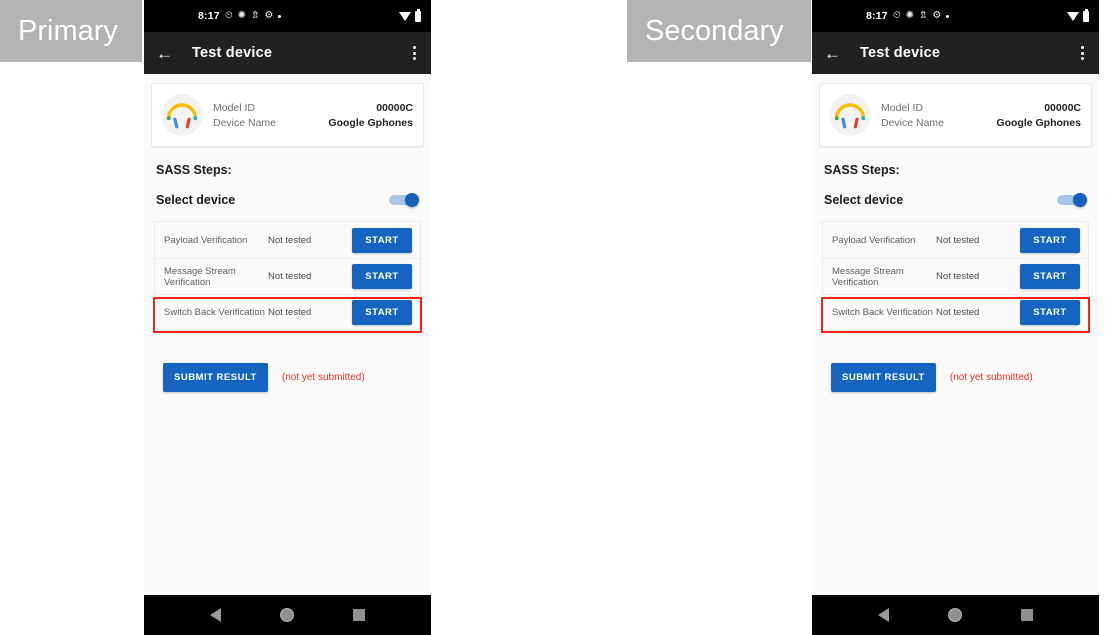  What do you see at coordinates (206, 240) in the screenshot?
I see `step-name: Payload Verification` at bounding box center [206, 240].